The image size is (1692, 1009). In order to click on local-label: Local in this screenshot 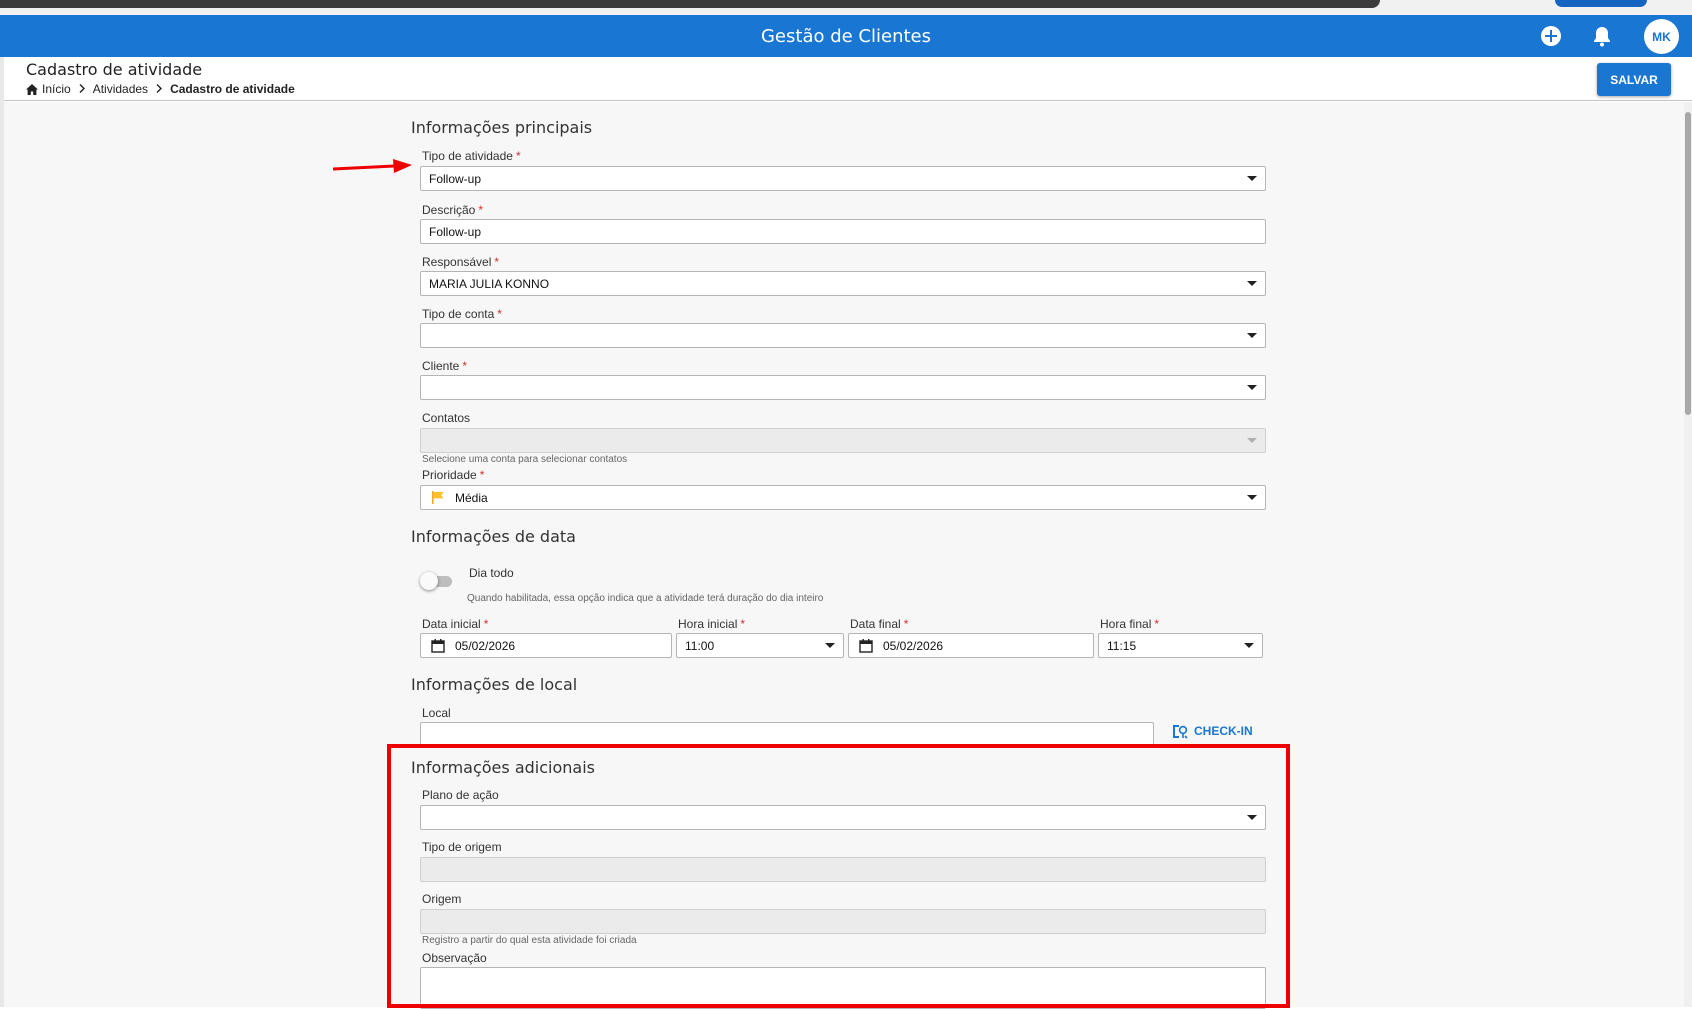, I will do `click(436, 713)`.